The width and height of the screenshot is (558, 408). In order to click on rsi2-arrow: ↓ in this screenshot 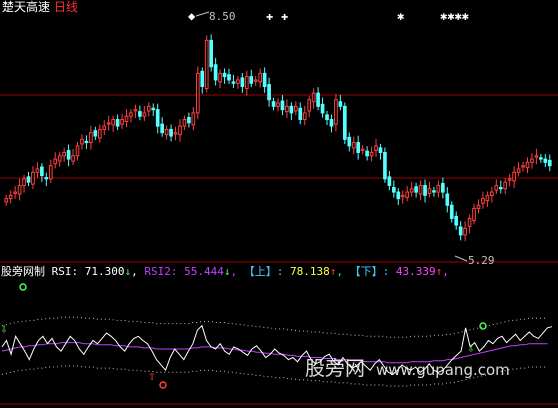, I will do `click(227, 271)`.